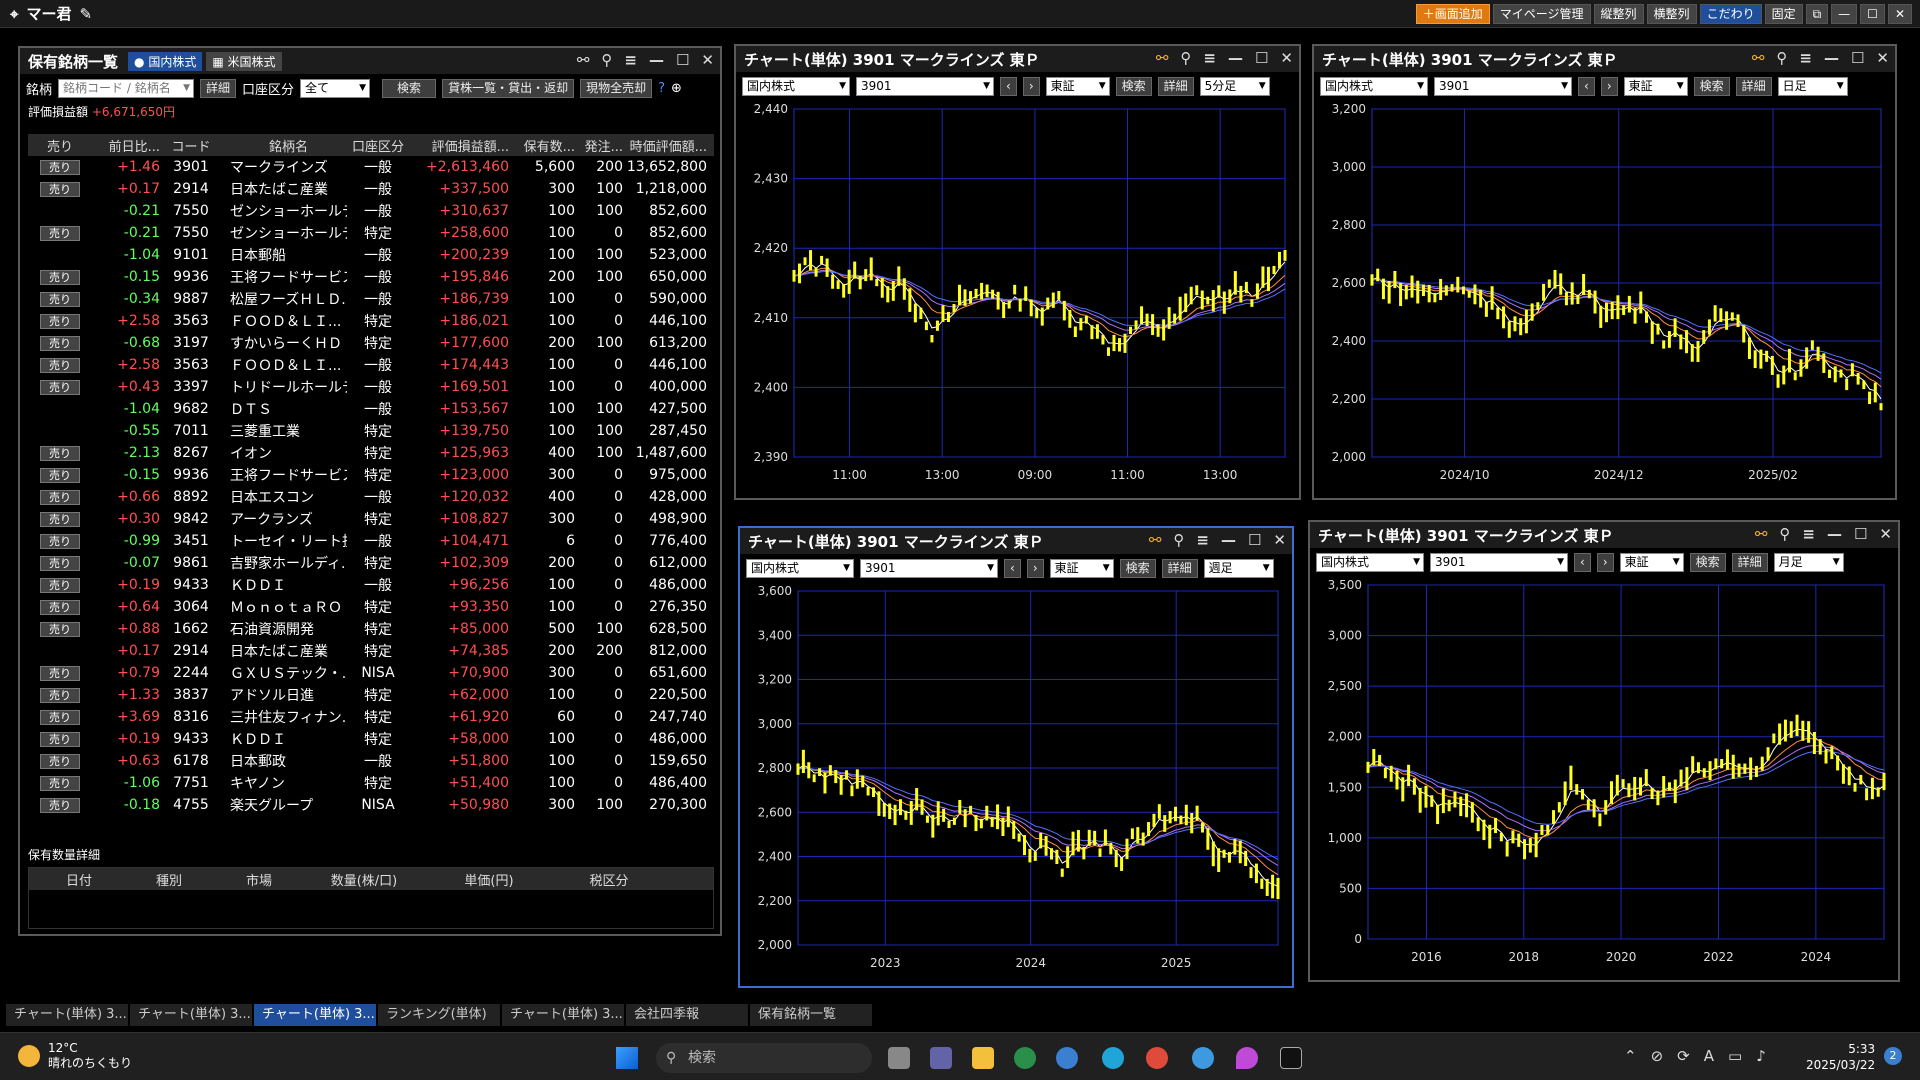 The image size is (1920, 1080). I want to click on exchange-select: 東証, so click(1655, 86).